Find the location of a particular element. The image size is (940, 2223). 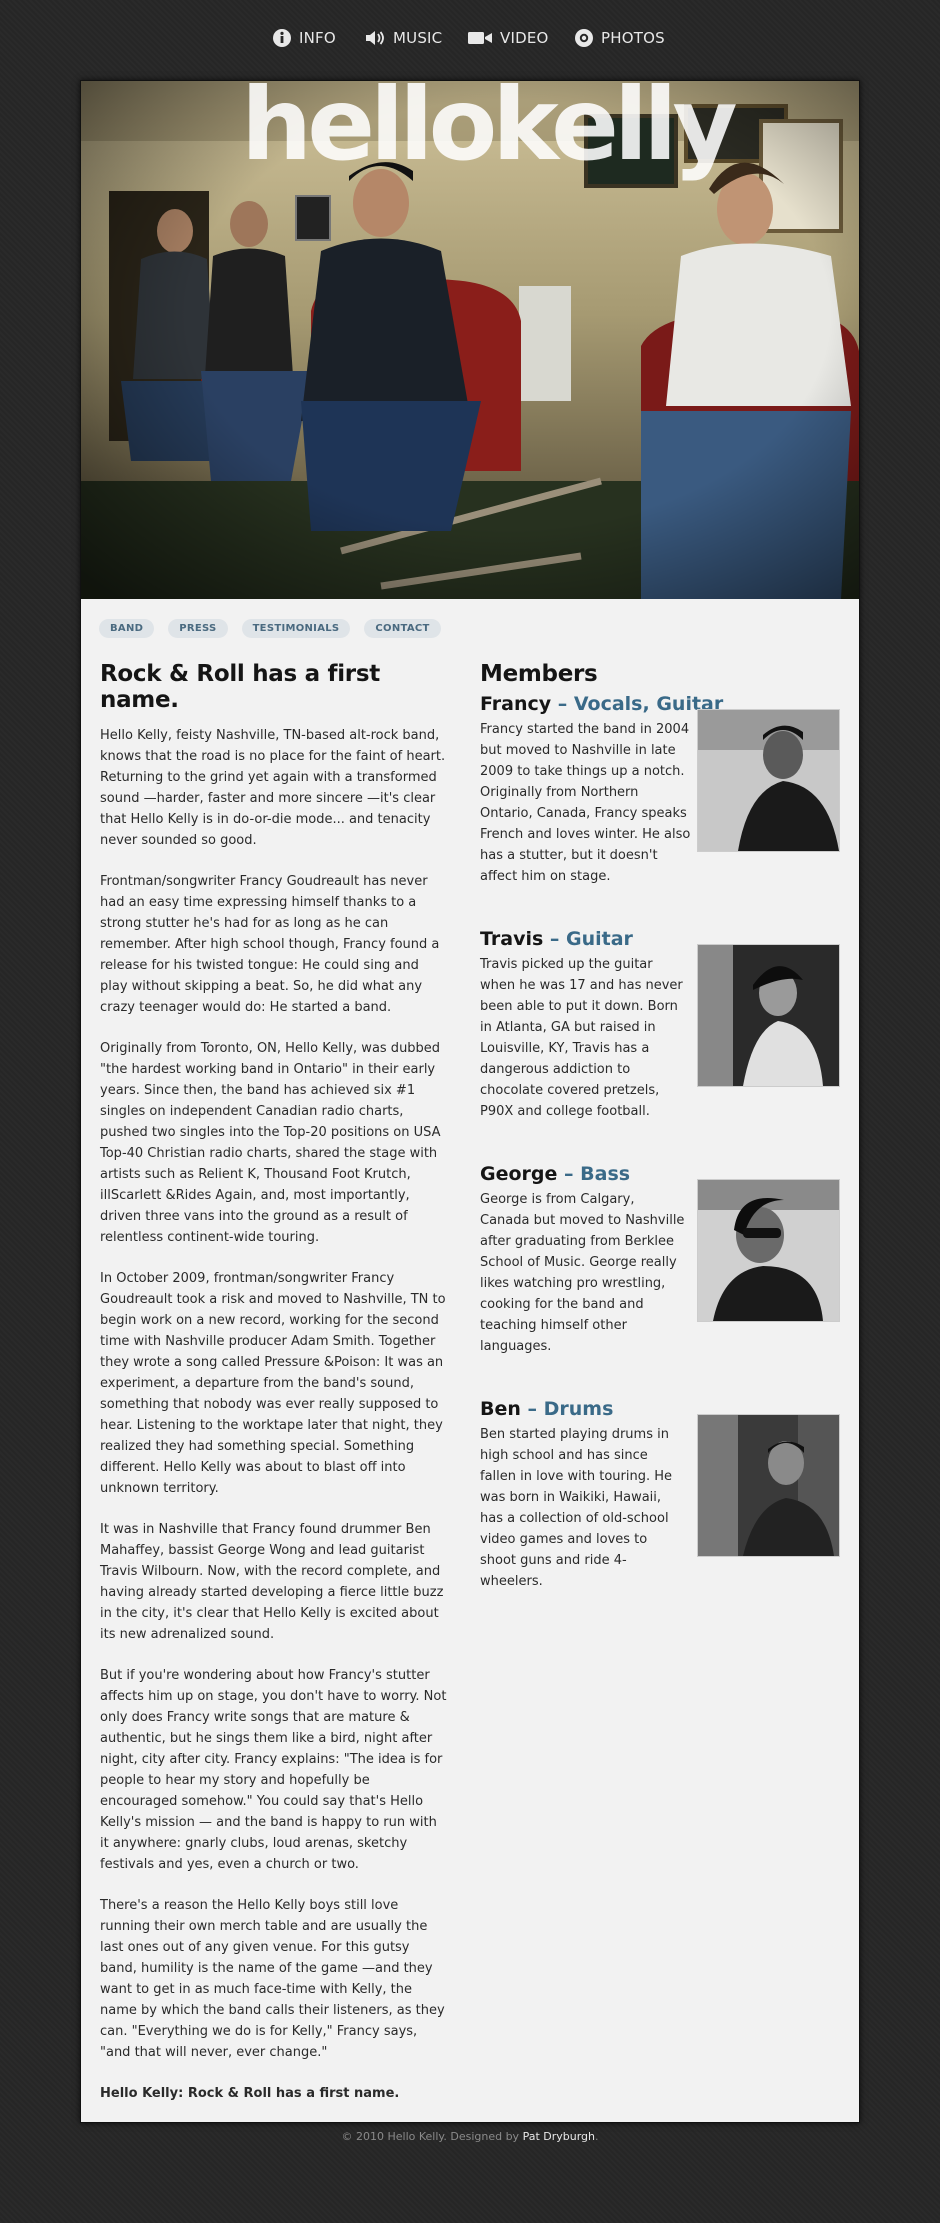

nav-info: INFO is located at coordinates (304, 38).